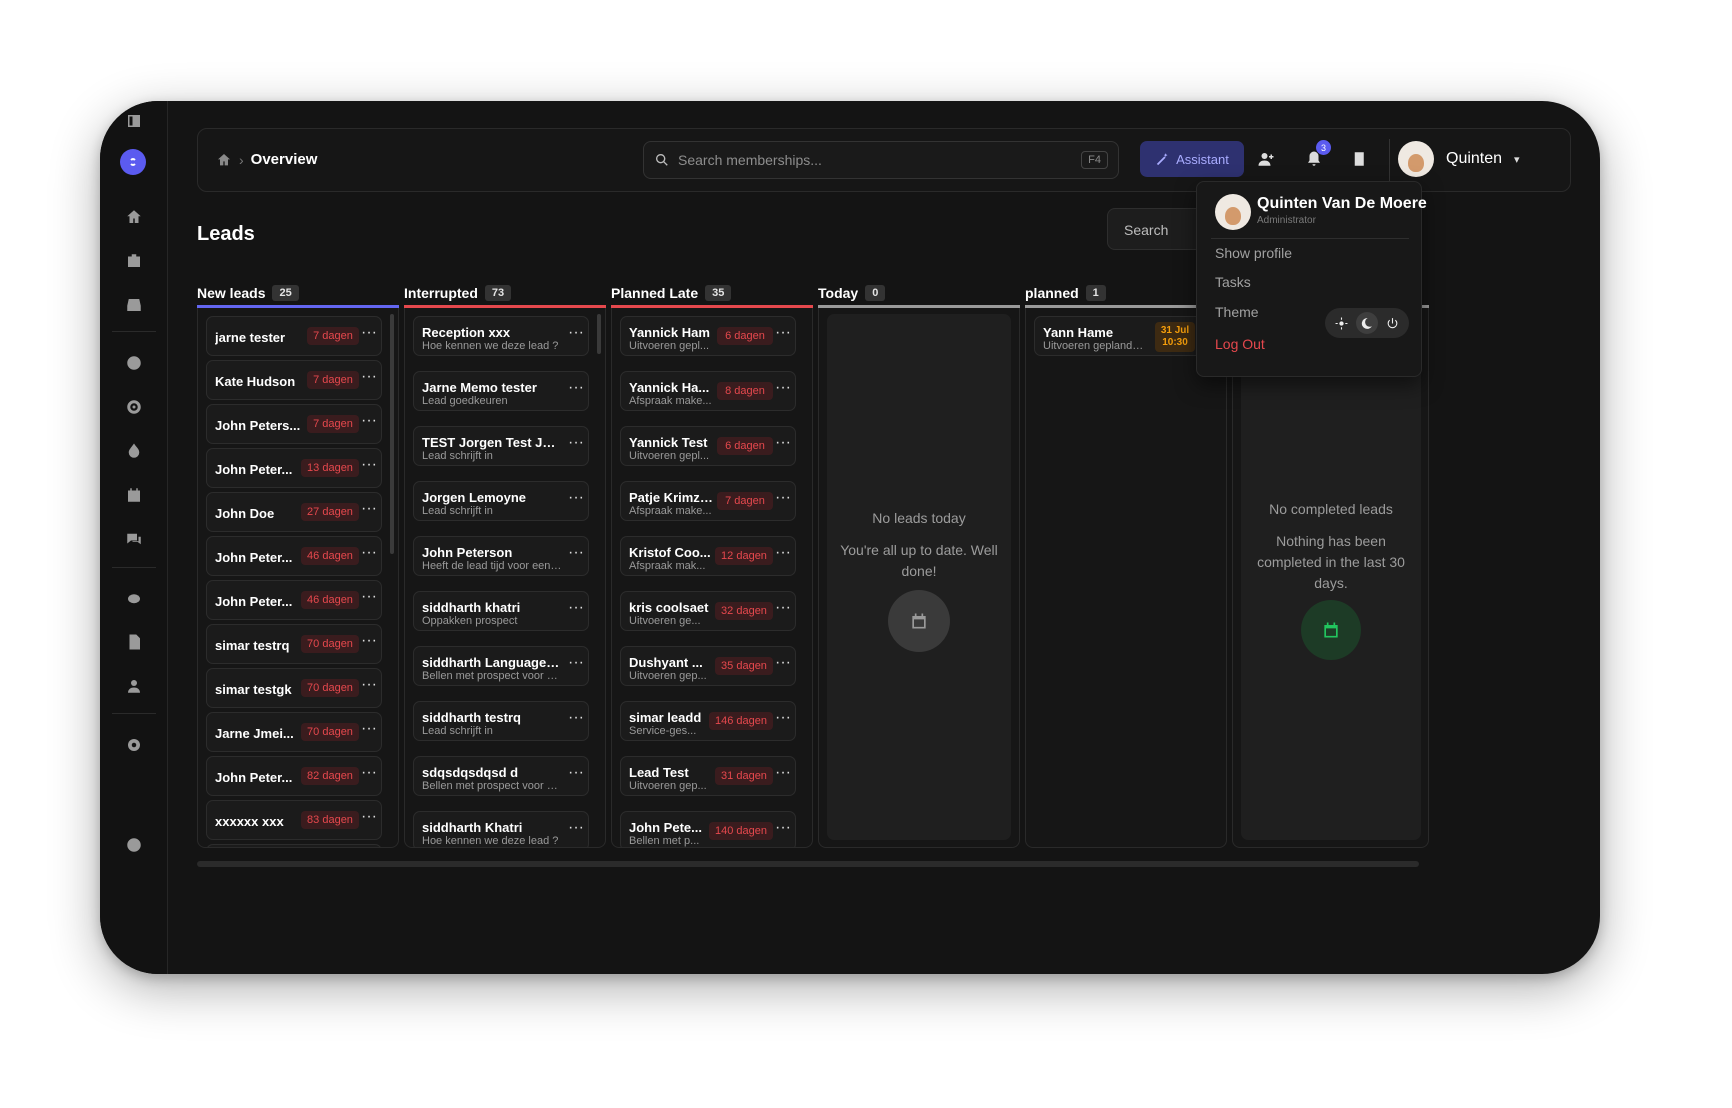  What do you see at coordinates (134, 642) in the screenshot?
I see `document-icon` at bounding box center [134, 642].